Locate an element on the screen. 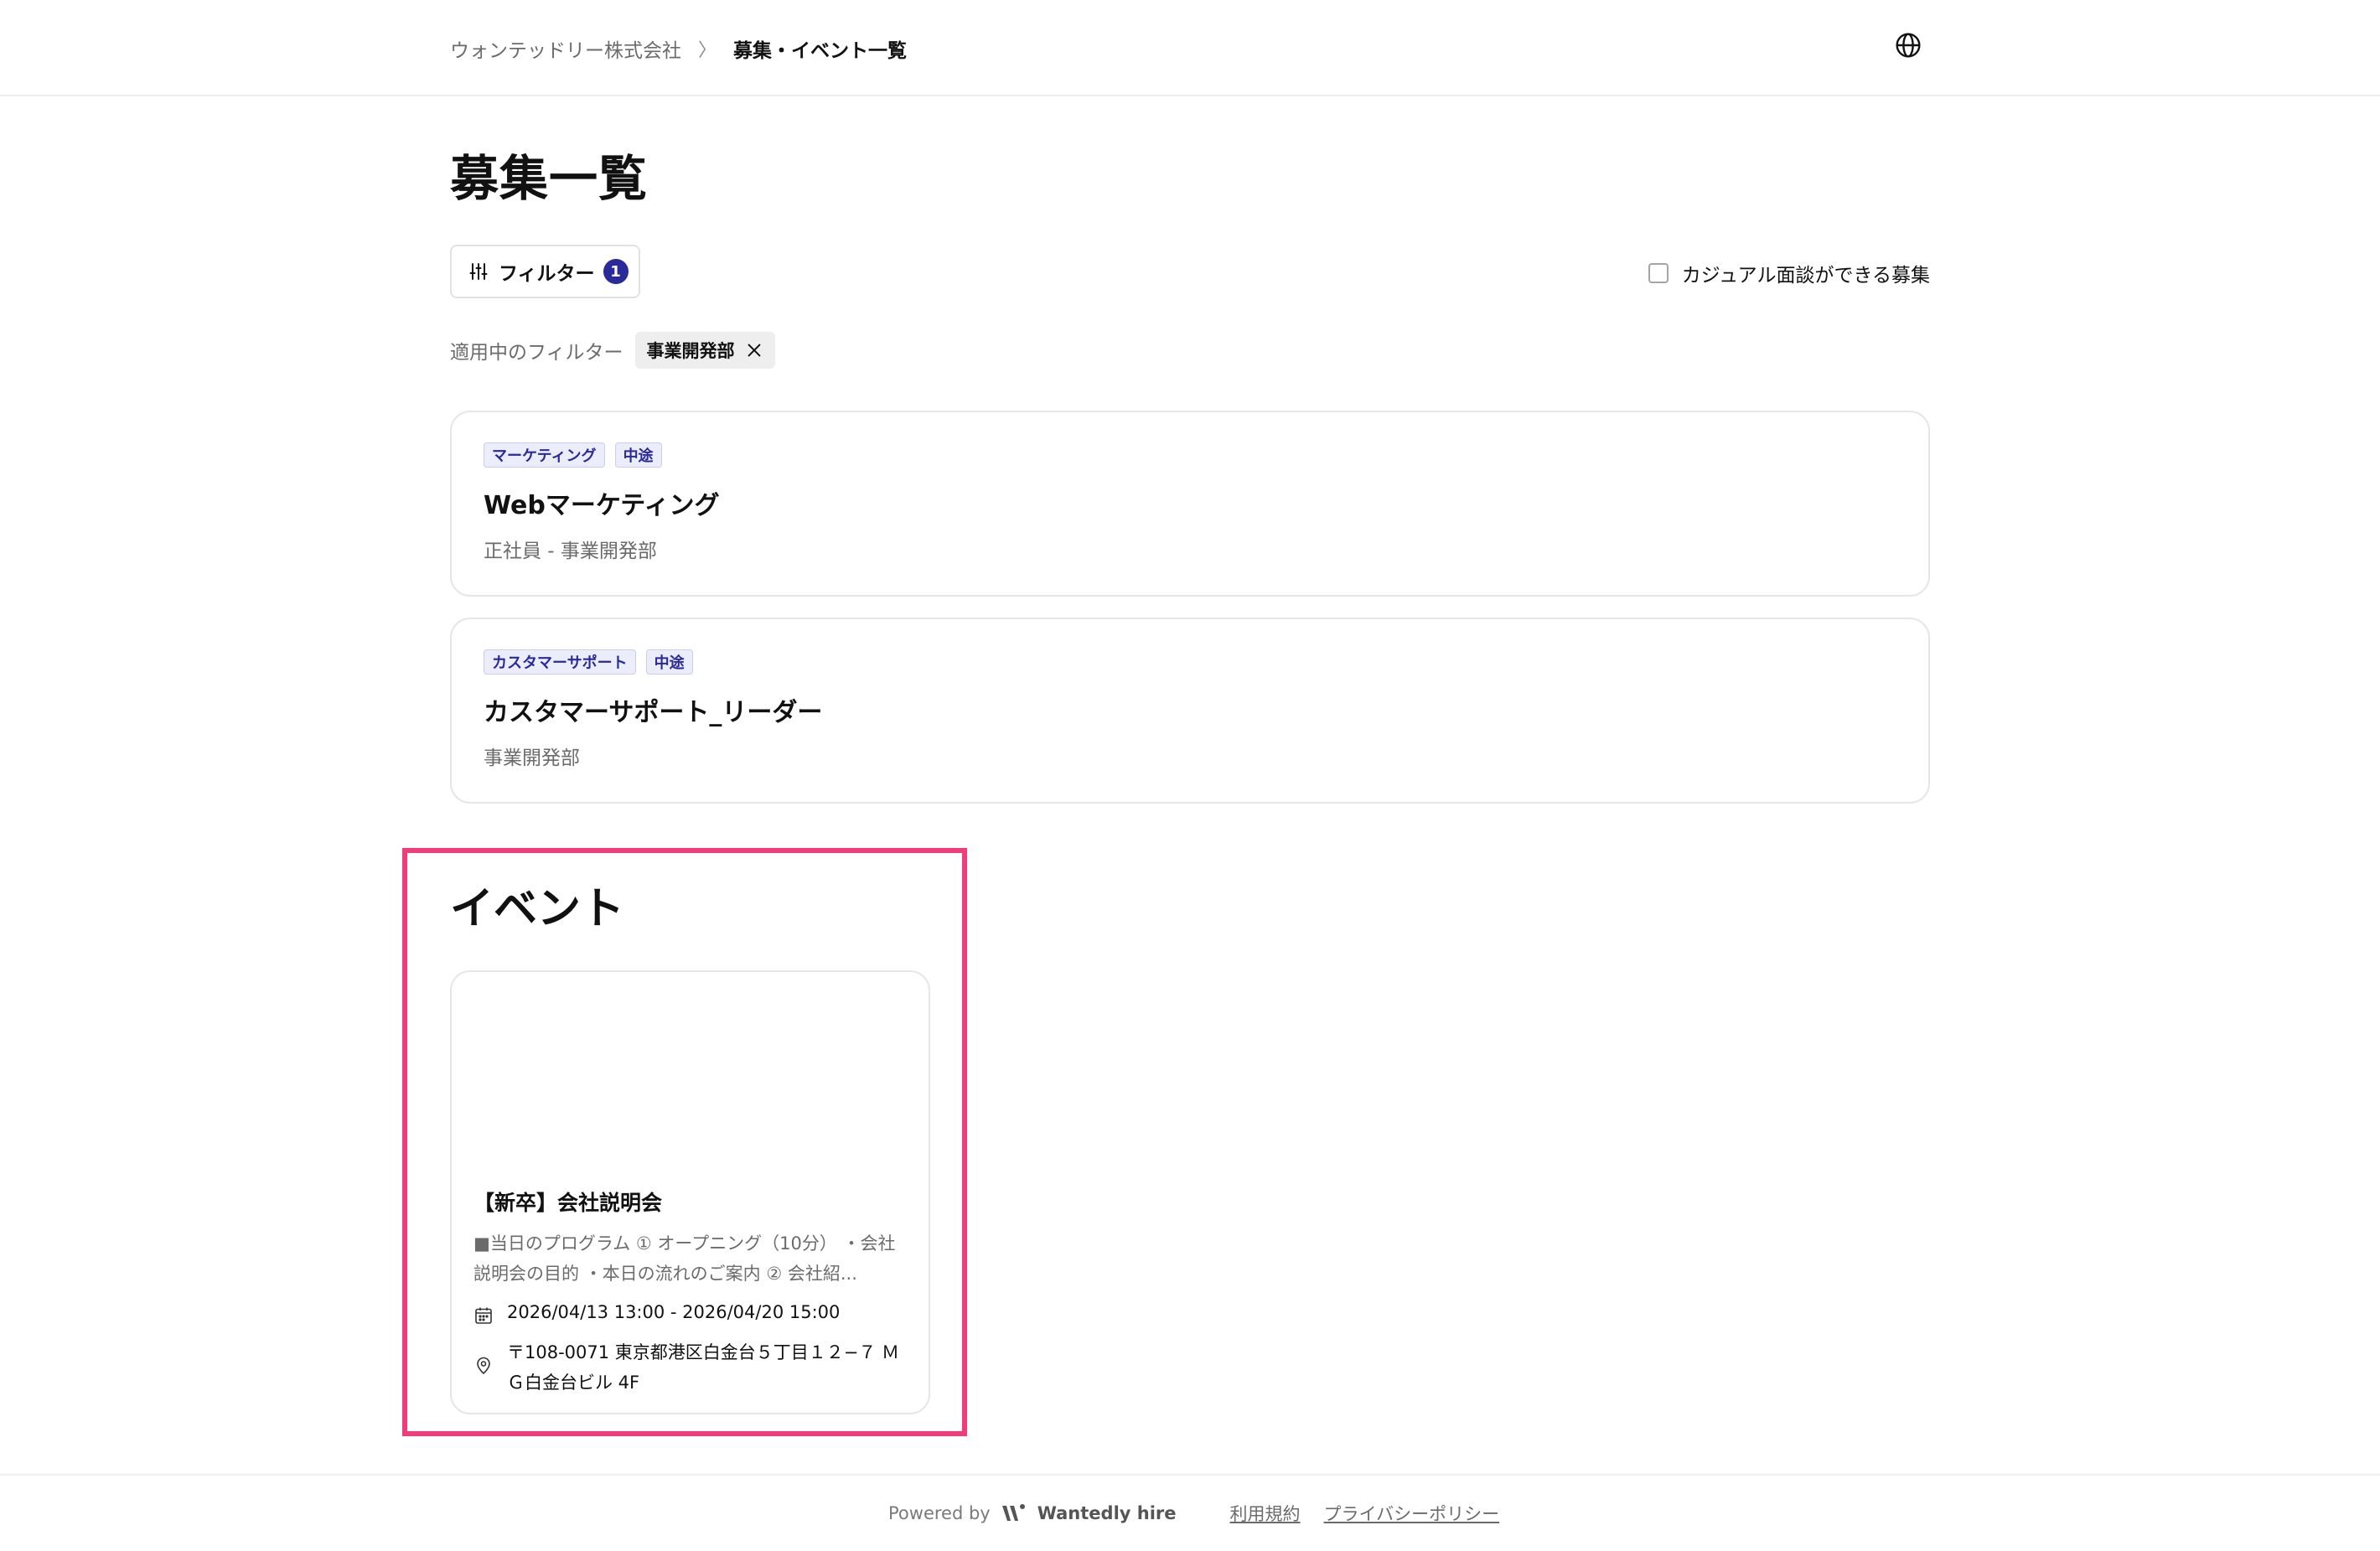  job-category-tag: カスタマーサポート is located at coordinates (560, 662).